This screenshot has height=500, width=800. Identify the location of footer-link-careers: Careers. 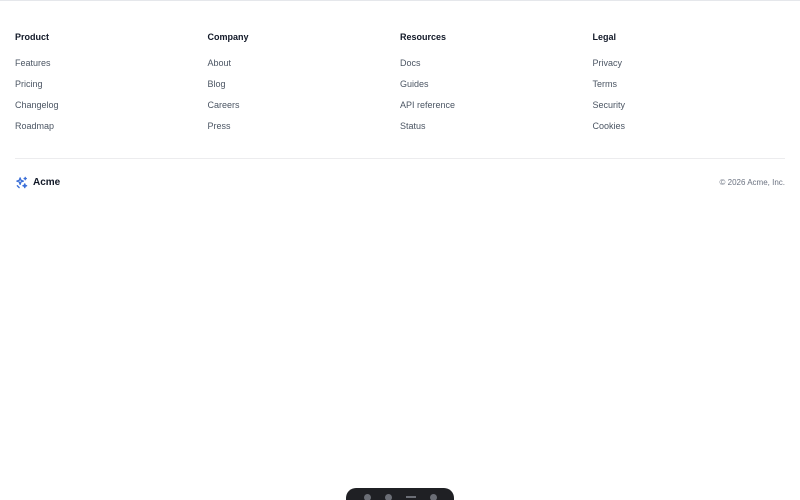
(224, 105).